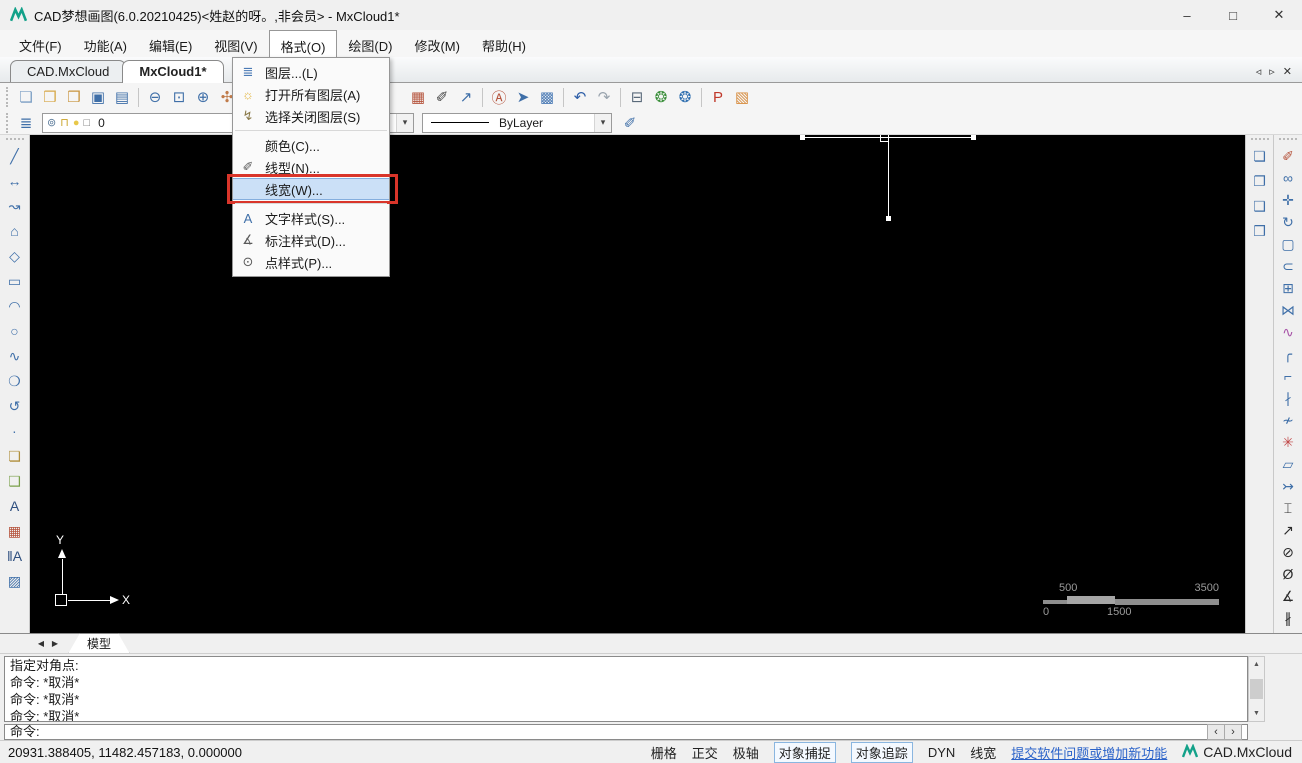 This screenshot has width=1302, height=763. Describe the element at coordinates (1288, 618) in the screenshot. I see `dim-continue-button: ∦` at that location.